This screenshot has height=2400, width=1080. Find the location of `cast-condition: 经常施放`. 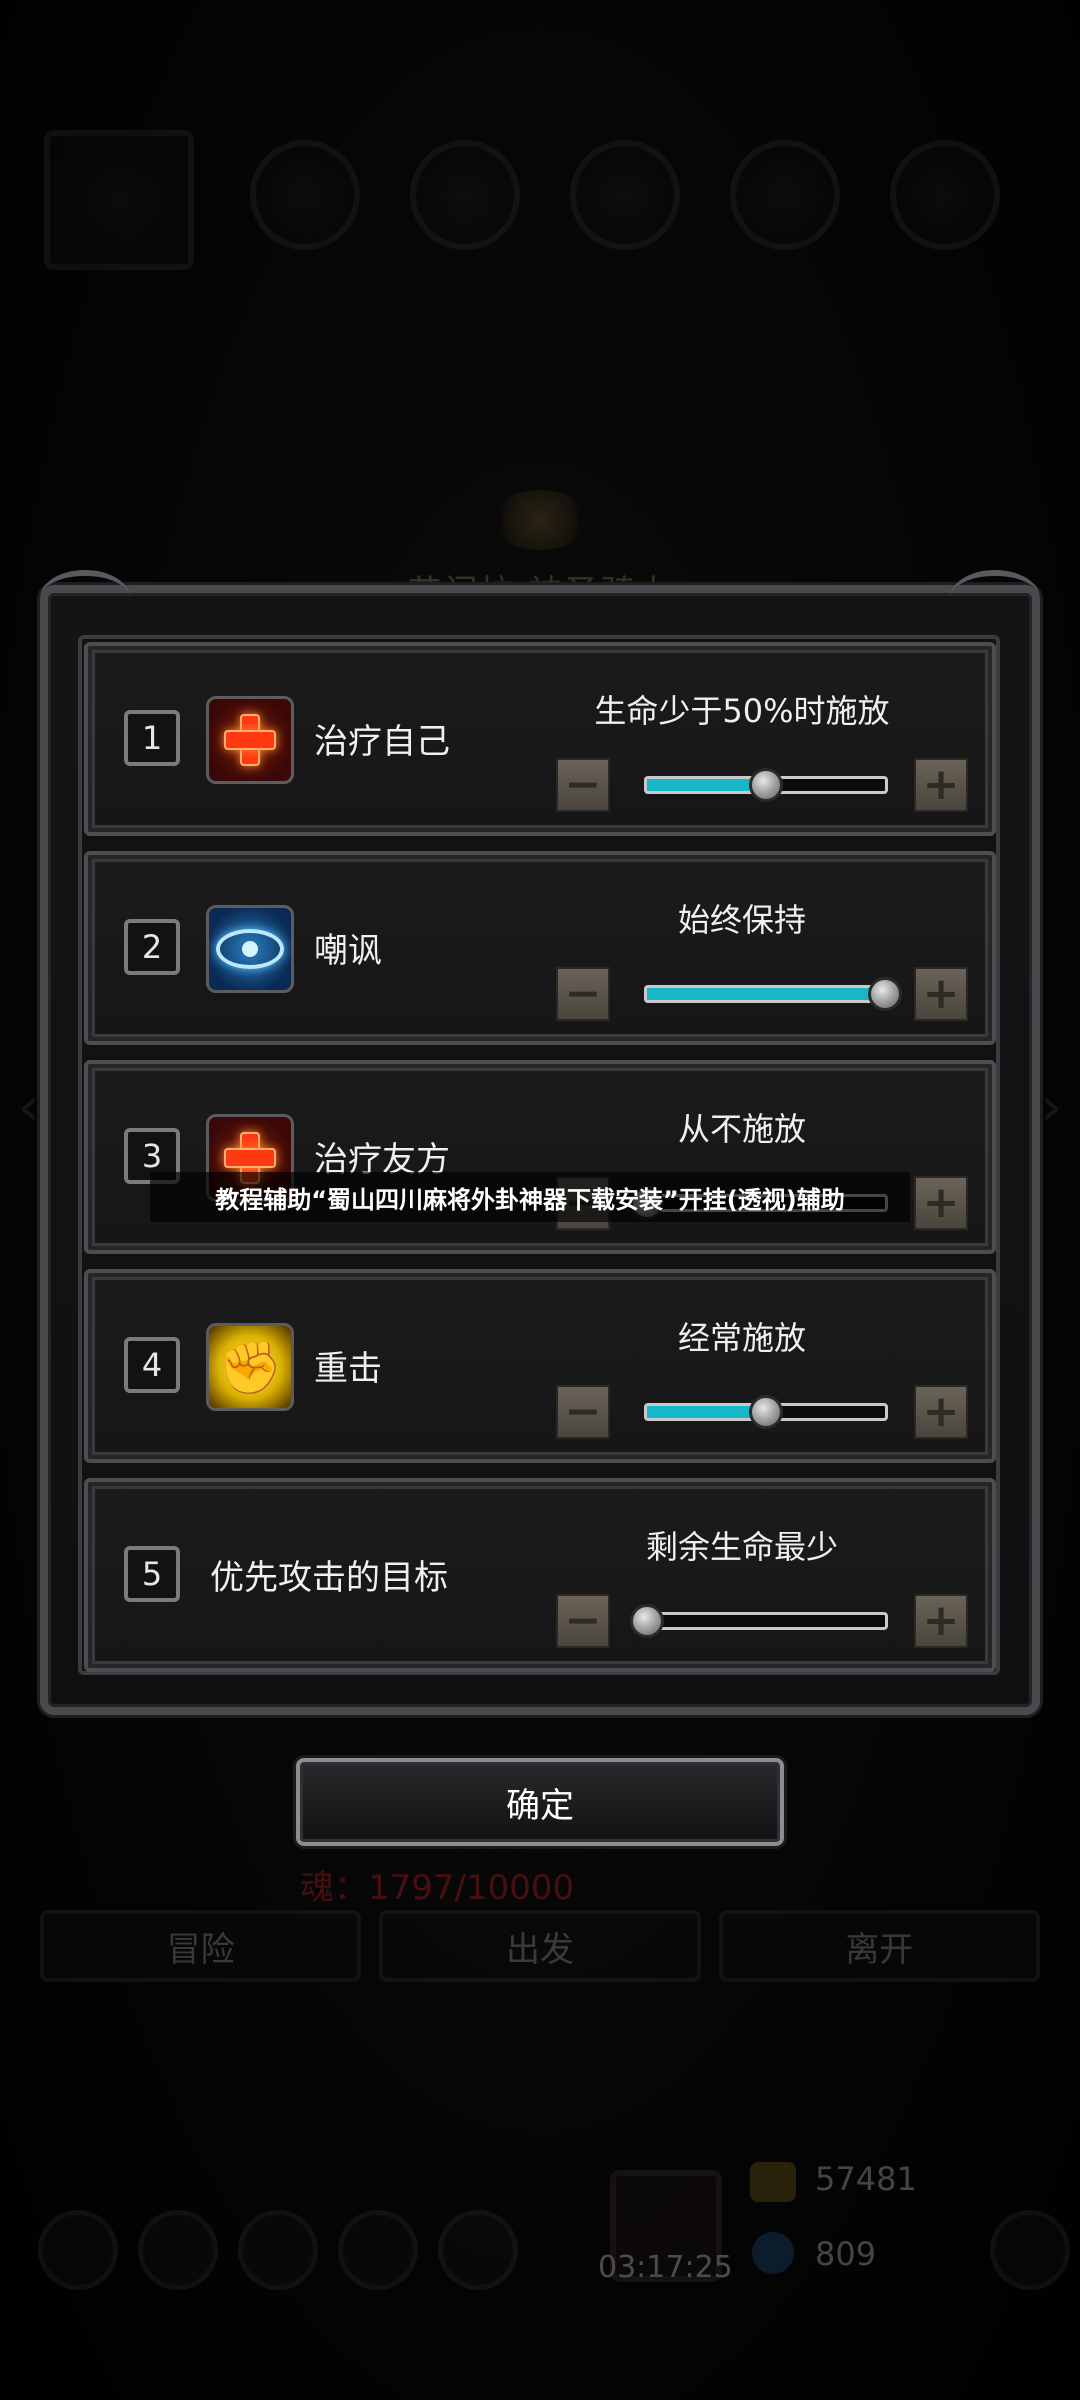

cast-condition: 经常施放 is located at coordinates (741, 1338).